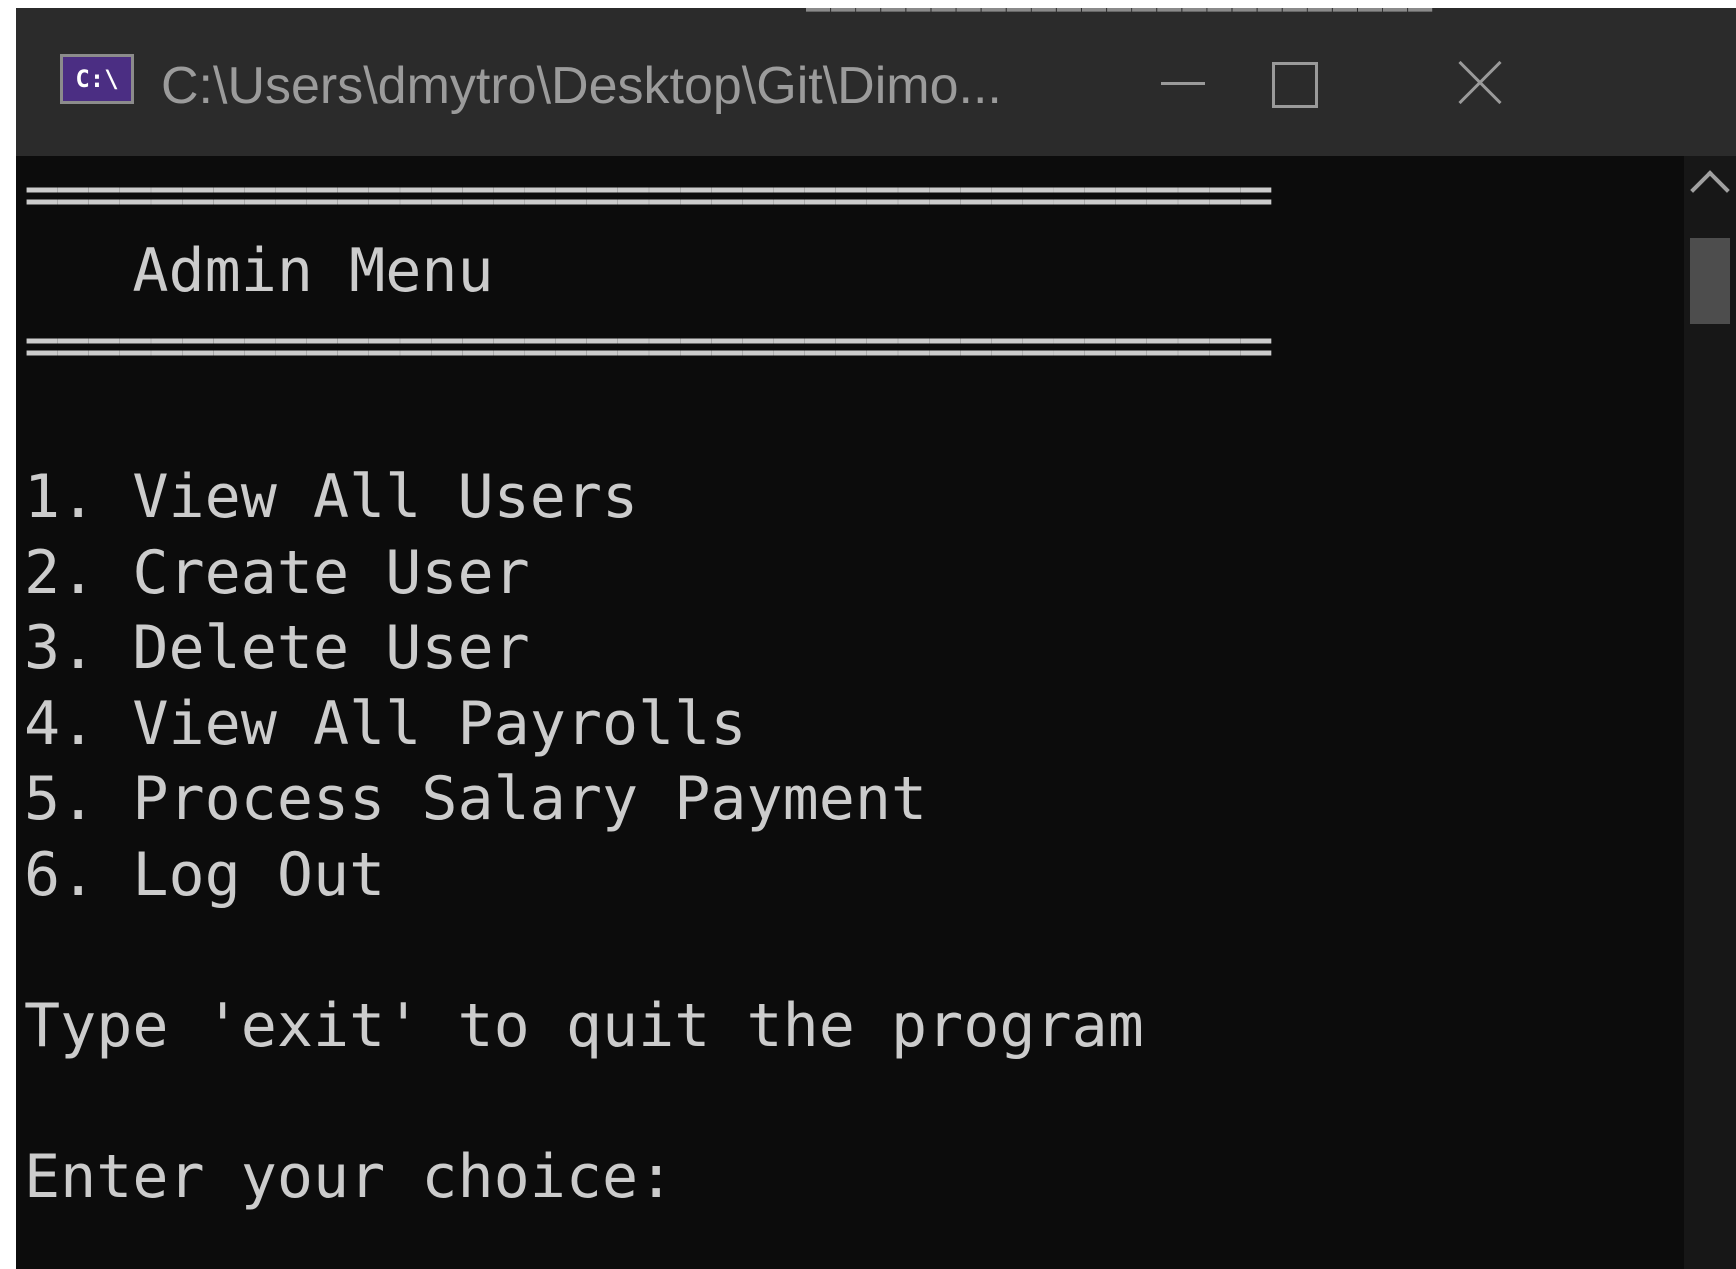 Image resolution: width=1736 pixels, height=1269 pixels. Describe the element at coordinates (277, 648) in the screenshot. I see `console-line-menu-delete-user: 3. Delete User` at that location.